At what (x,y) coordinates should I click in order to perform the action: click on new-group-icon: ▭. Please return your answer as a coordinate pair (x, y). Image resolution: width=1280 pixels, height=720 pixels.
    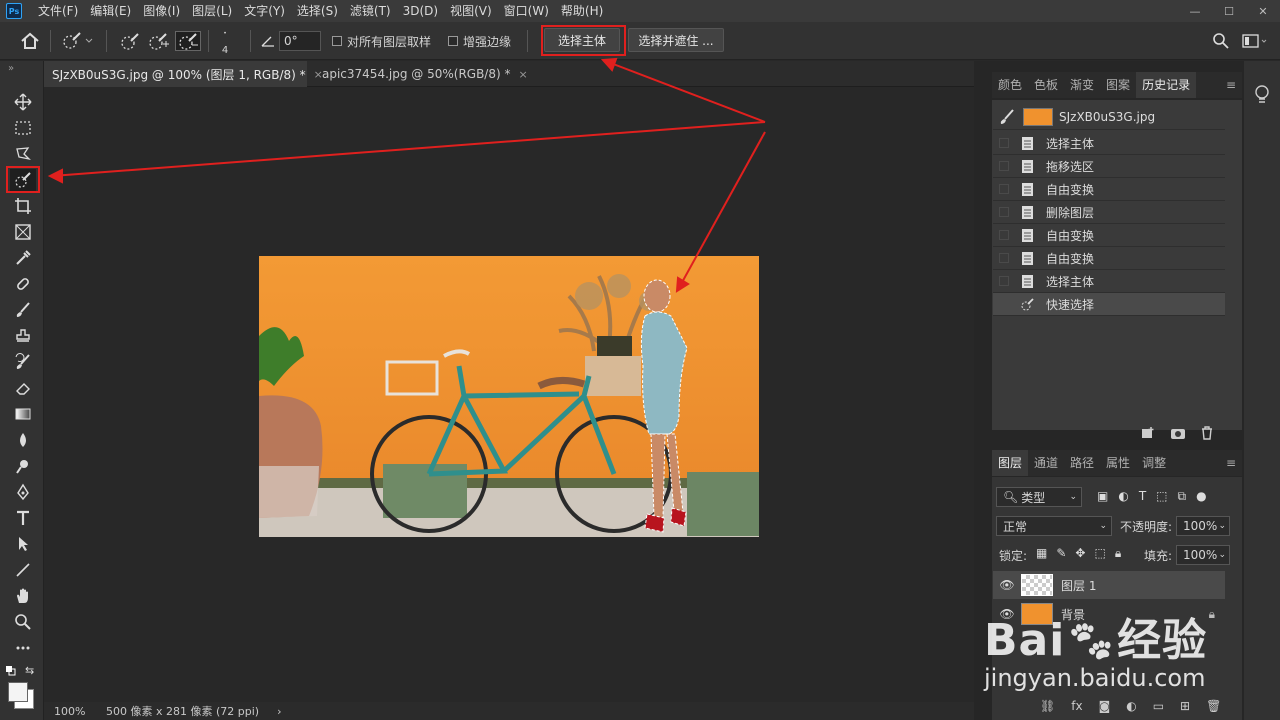
    Looking at the image, I should click on (1158, 706).